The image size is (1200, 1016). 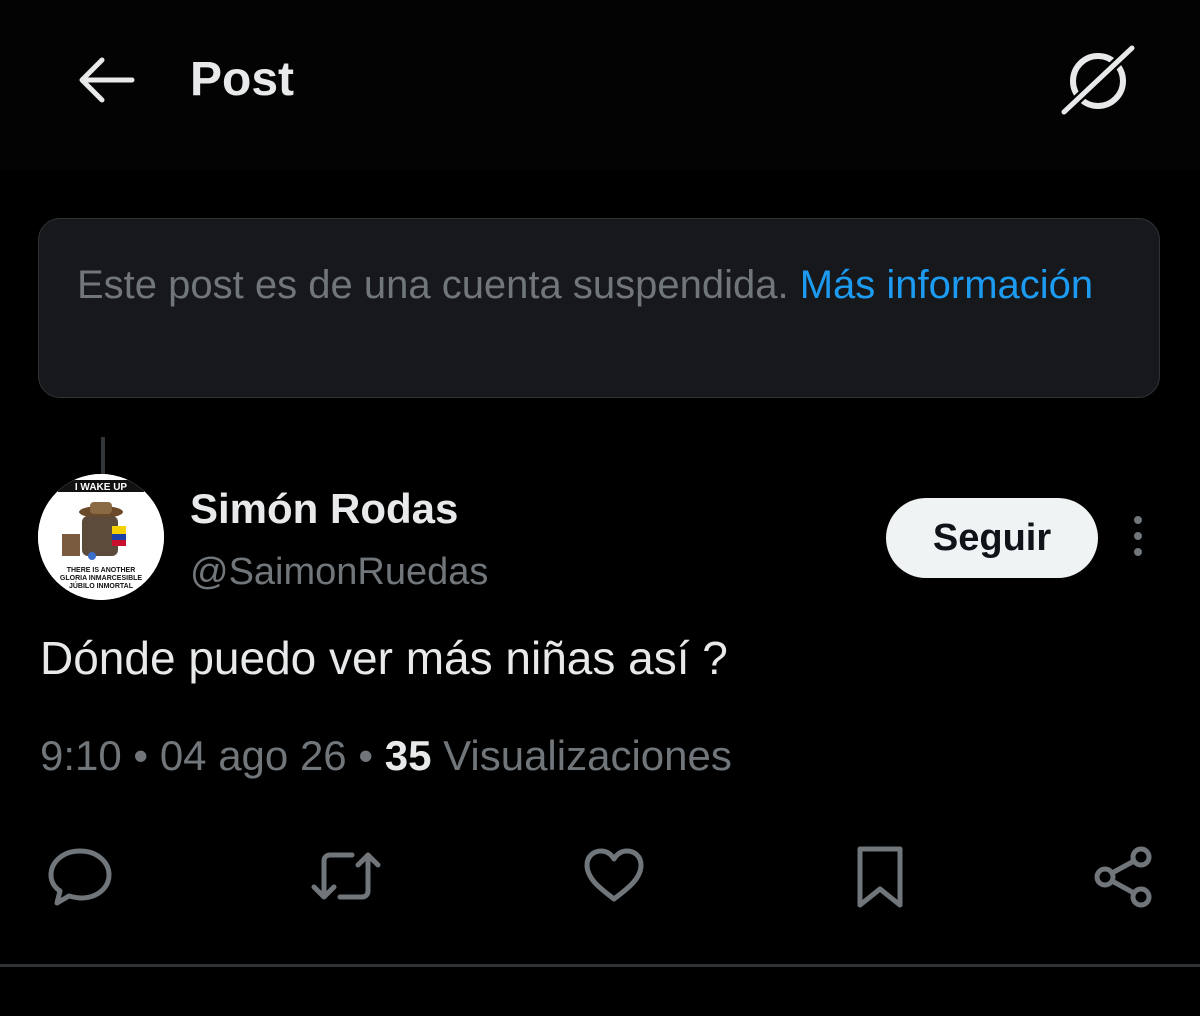 I want to click on more-info-link: Más información, so click(x=946, y=285).